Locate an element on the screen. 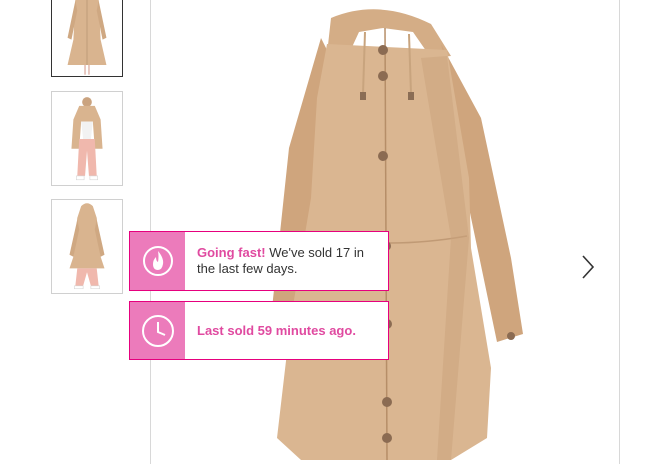 The image size is (669, 464). clock-icon is located at coordinates (157, 330).